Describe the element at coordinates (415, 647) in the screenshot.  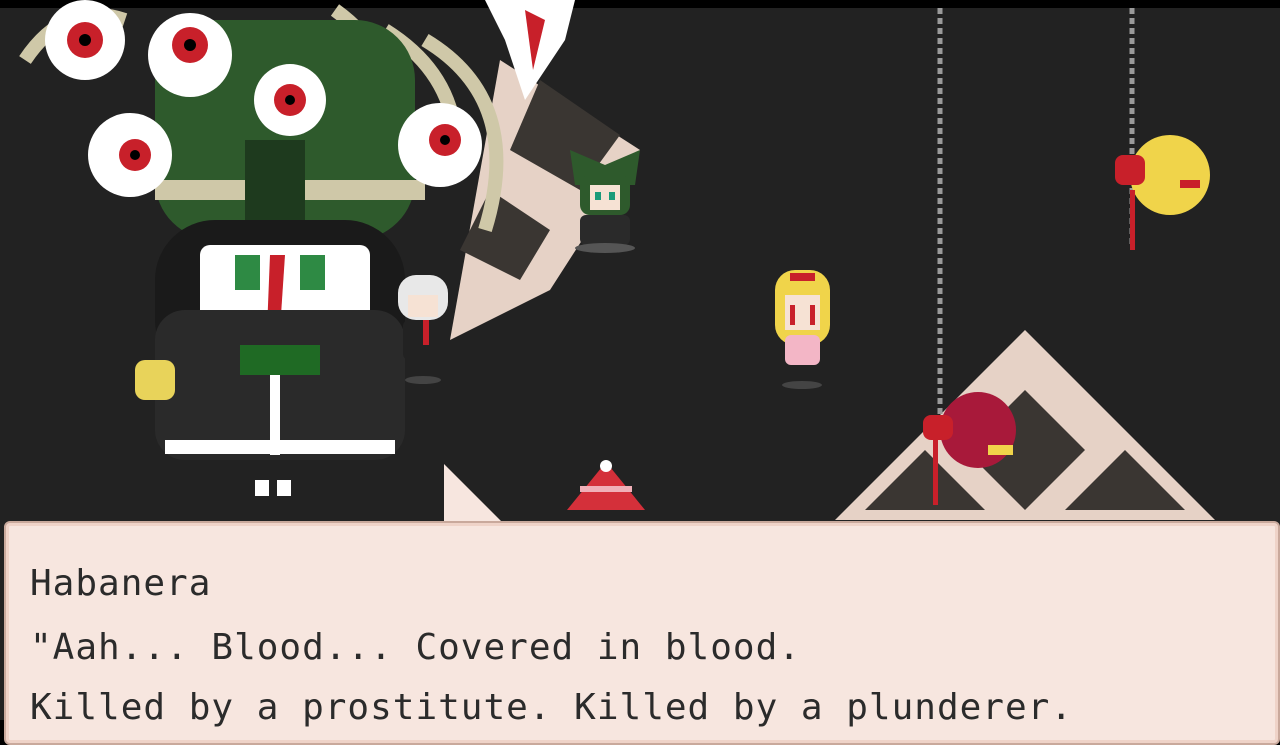
I see `dialogue-line-1: "Aah... Blood... Covered in blood.` at that location.